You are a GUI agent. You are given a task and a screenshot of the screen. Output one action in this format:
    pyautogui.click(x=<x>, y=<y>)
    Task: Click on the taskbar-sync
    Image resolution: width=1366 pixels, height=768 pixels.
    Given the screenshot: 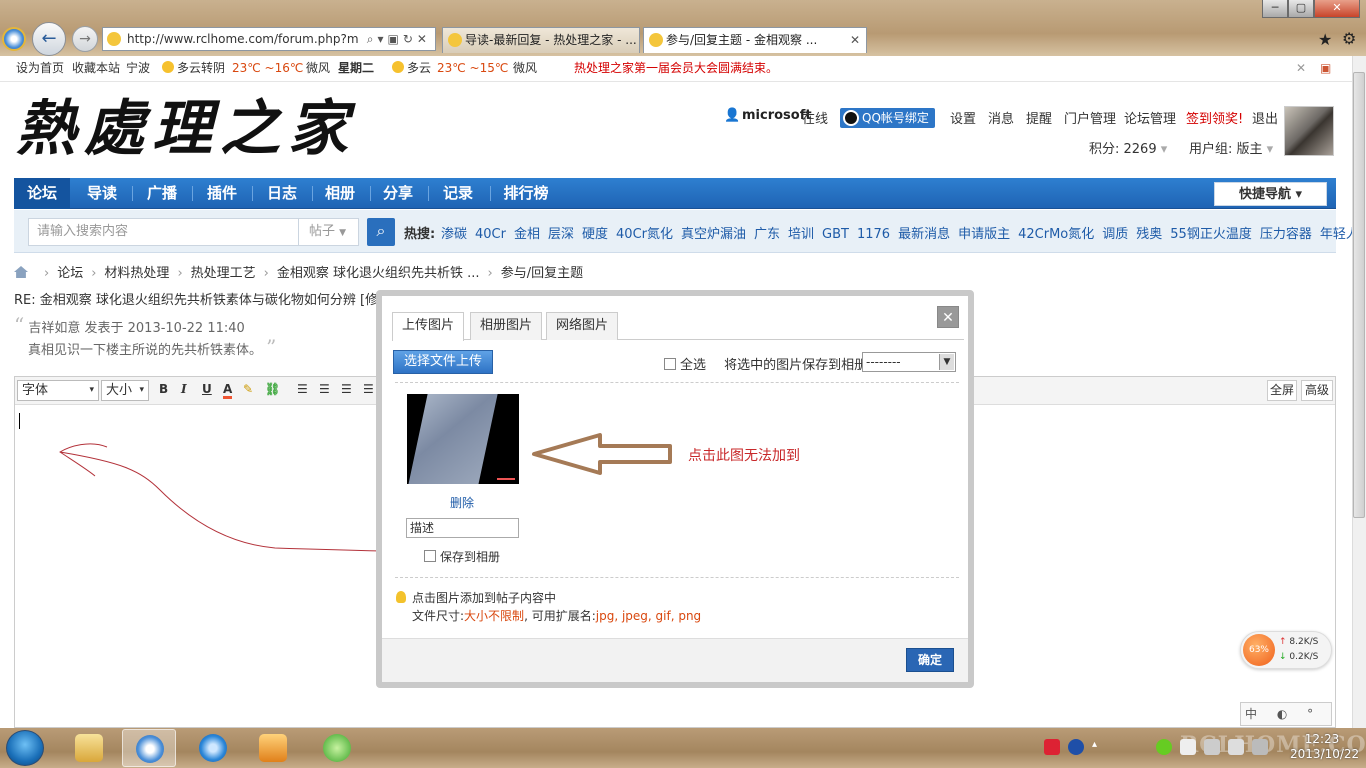 What is the action you would take?
    pyautogui.click(x=337, y=748)
    